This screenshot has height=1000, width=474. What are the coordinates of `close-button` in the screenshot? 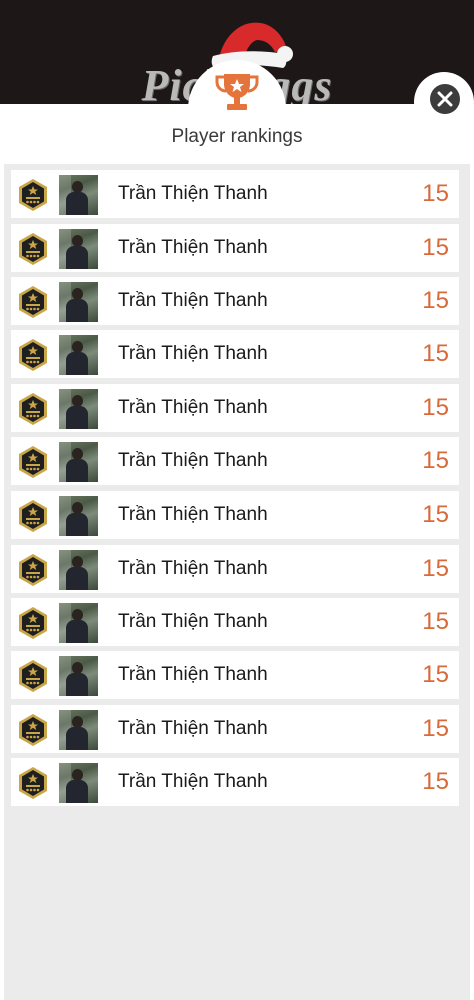 It's located at (444, 102).